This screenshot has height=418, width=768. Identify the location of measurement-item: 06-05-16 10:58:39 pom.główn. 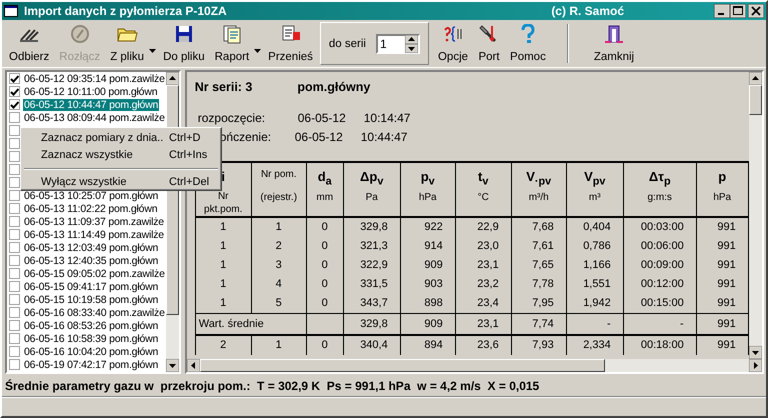
(91, 338).